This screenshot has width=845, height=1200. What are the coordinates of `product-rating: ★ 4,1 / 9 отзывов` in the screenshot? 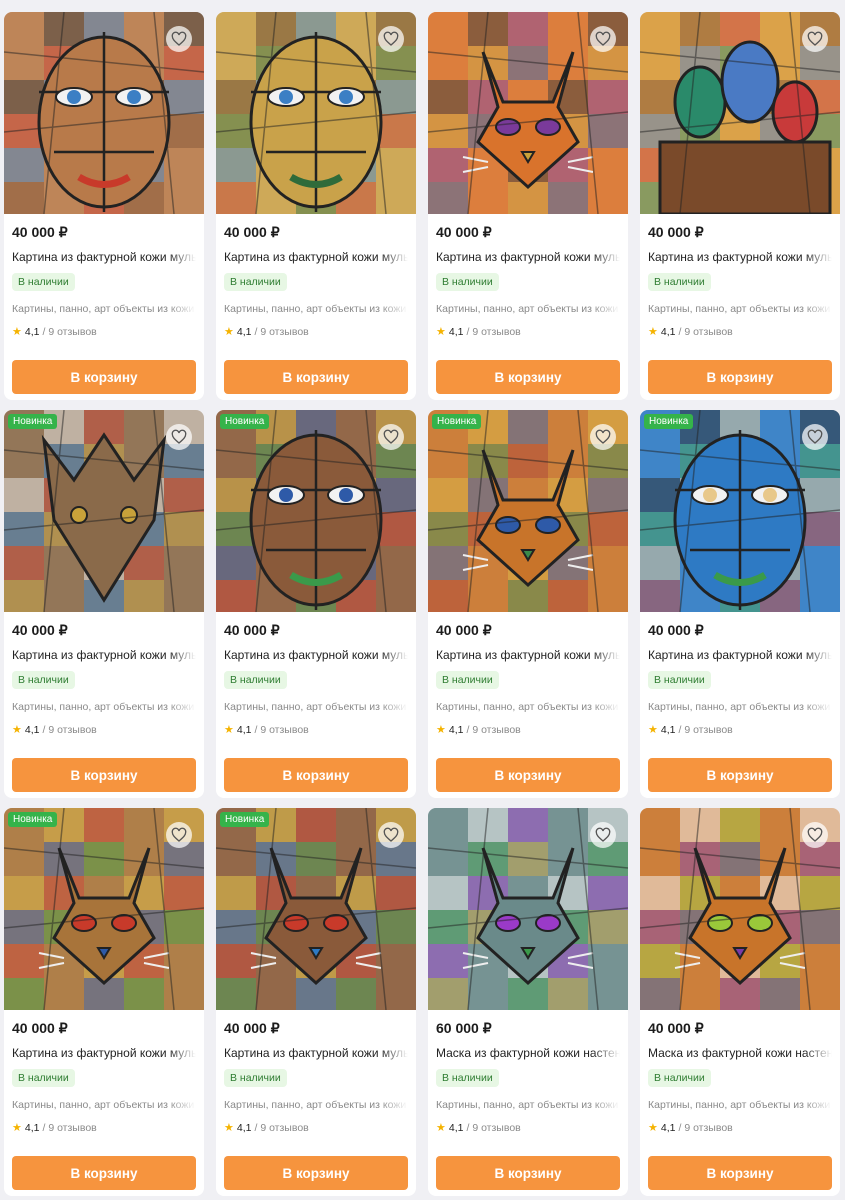 It's located at (104, 730).